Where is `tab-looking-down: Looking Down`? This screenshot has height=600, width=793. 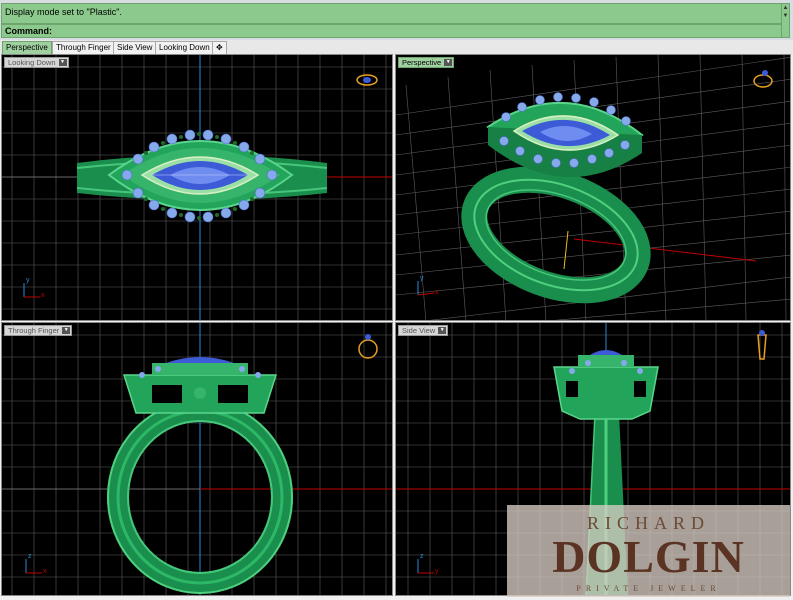
tab-looking-down: Looking Down is located at coordinates (184, 47).